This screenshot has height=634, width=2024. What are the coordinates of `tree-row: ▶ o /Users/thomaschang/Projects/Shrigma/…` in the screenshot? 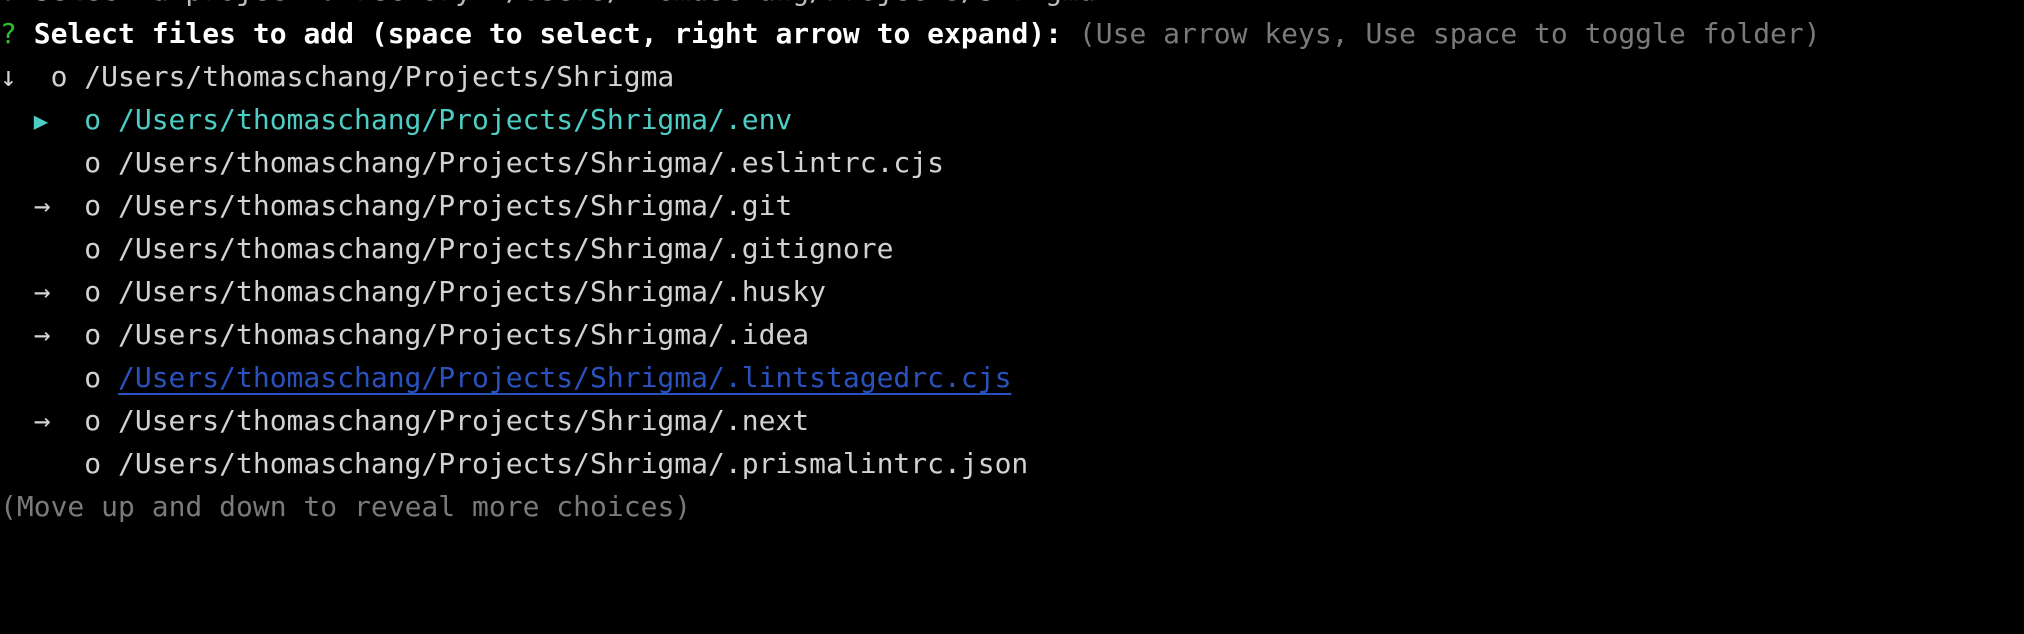 It's located at (1012, 119).